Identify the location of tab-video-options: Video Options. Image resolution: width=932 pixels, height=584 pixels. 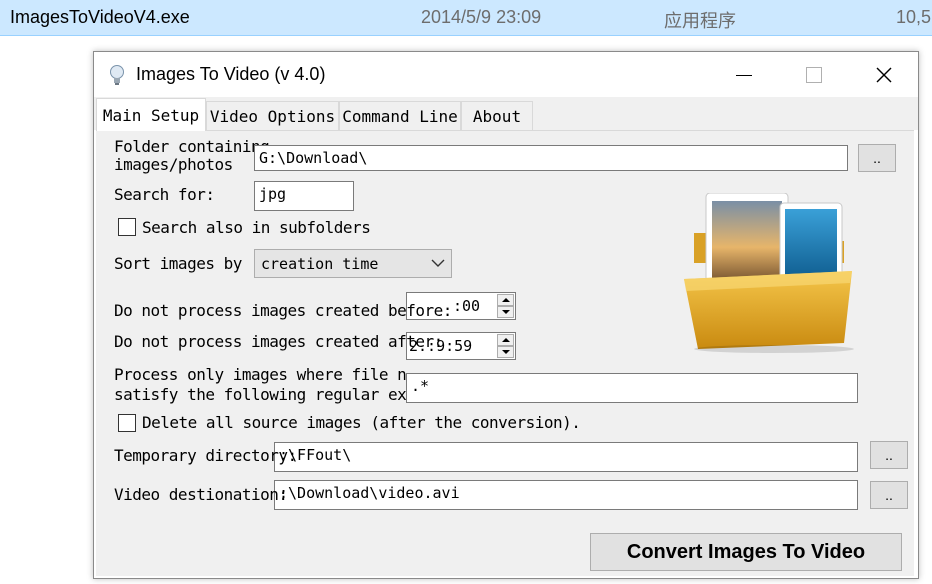
(272, 115).